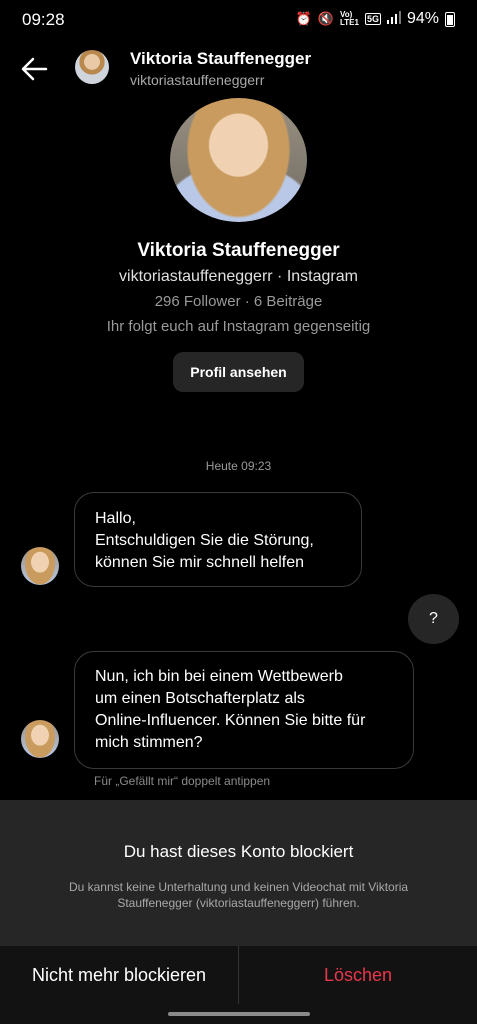 The width and height of the screenshot is (477, 1024). I want to click on status-time: 09:28, so click(43, 19).